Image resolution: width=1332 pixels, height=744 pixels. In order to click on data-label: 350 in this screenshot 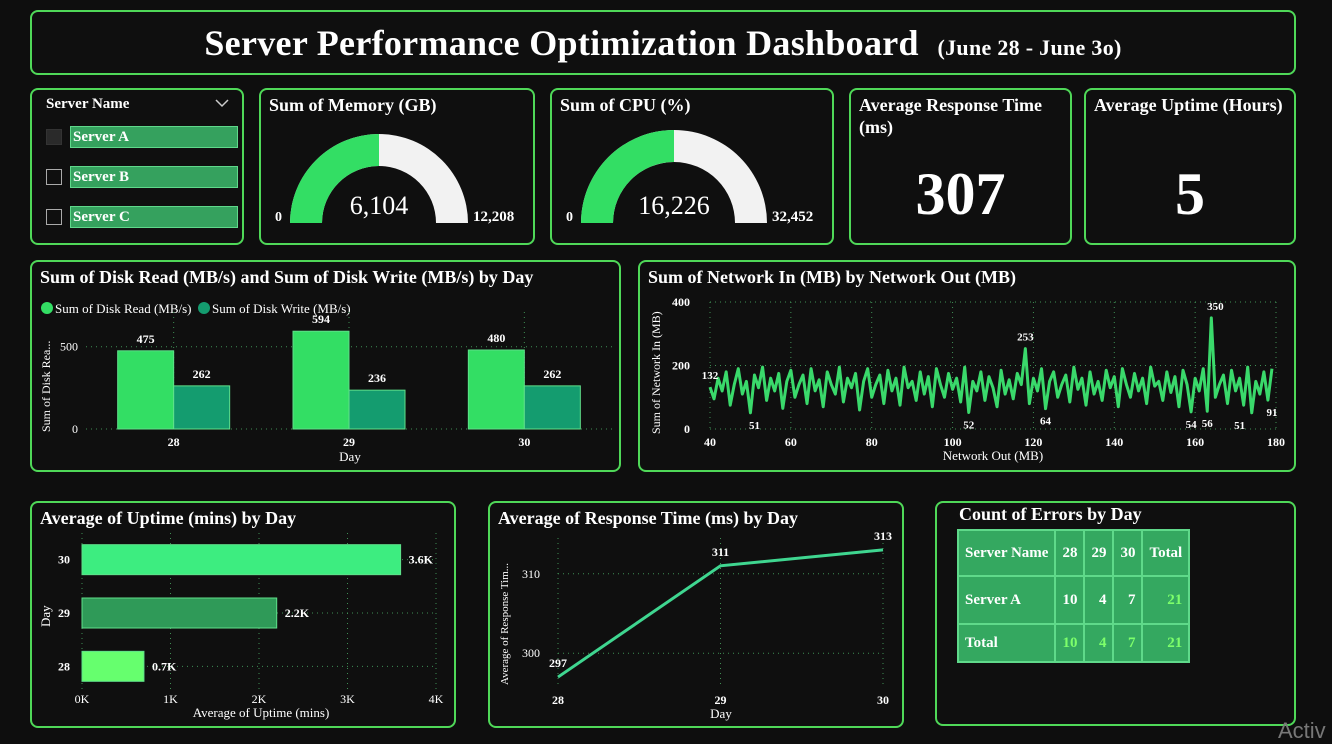, I will do `click(1215, 307)`.